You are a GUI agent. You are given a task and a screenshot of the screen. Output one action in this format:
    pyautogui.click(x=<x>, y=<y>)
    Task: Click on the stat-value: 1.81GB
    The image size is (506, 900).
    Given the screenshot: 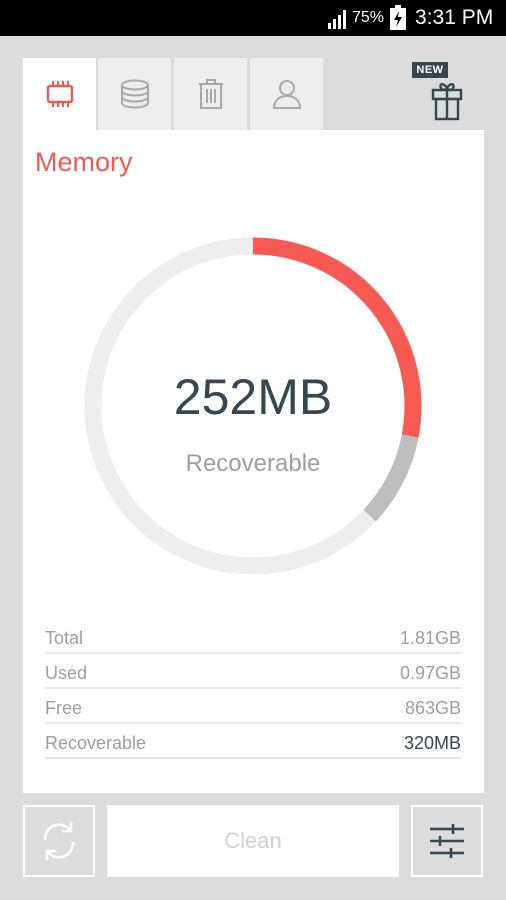 What is the action you would take?
    pyautogui.click(x=430, y=638)
    